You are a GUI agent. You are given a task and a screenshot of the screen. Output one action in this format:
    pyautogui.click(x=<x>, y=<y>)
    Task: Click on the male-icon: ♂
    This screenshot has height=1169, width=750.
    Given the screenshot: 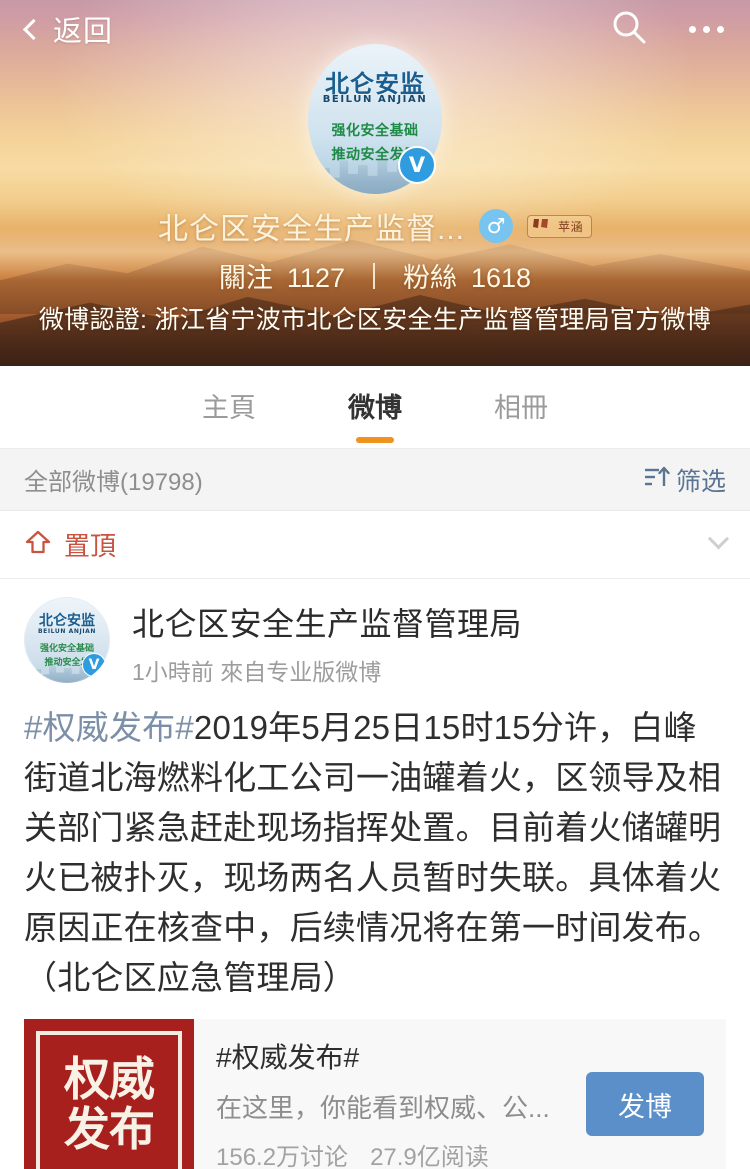 What is the action you would take?
    pyautogui.click(x=496, y=226)
    